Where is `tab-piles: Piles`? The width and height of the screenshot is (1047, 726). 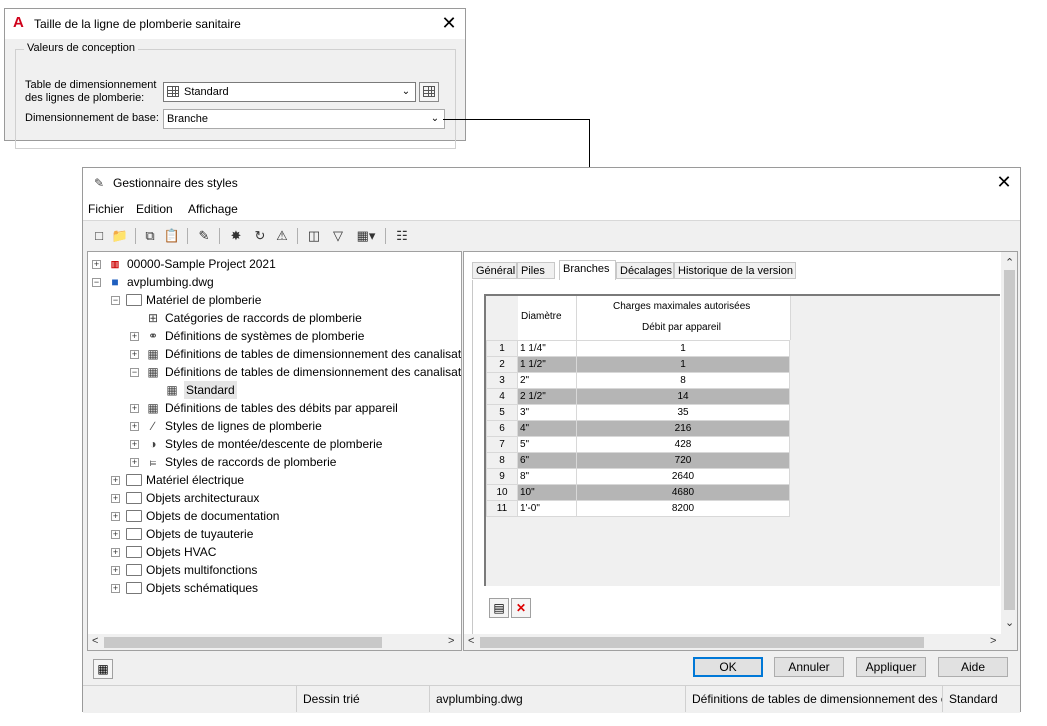
tab-piles: Piles is located at coordinates (536, 270).